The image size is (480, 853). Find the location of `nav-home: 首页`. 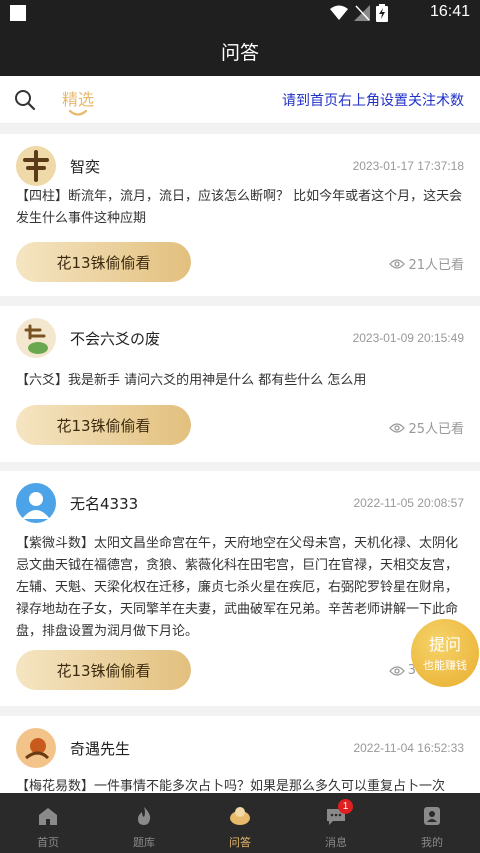

nav-home: 首页 is located at coordinates (48, 823).